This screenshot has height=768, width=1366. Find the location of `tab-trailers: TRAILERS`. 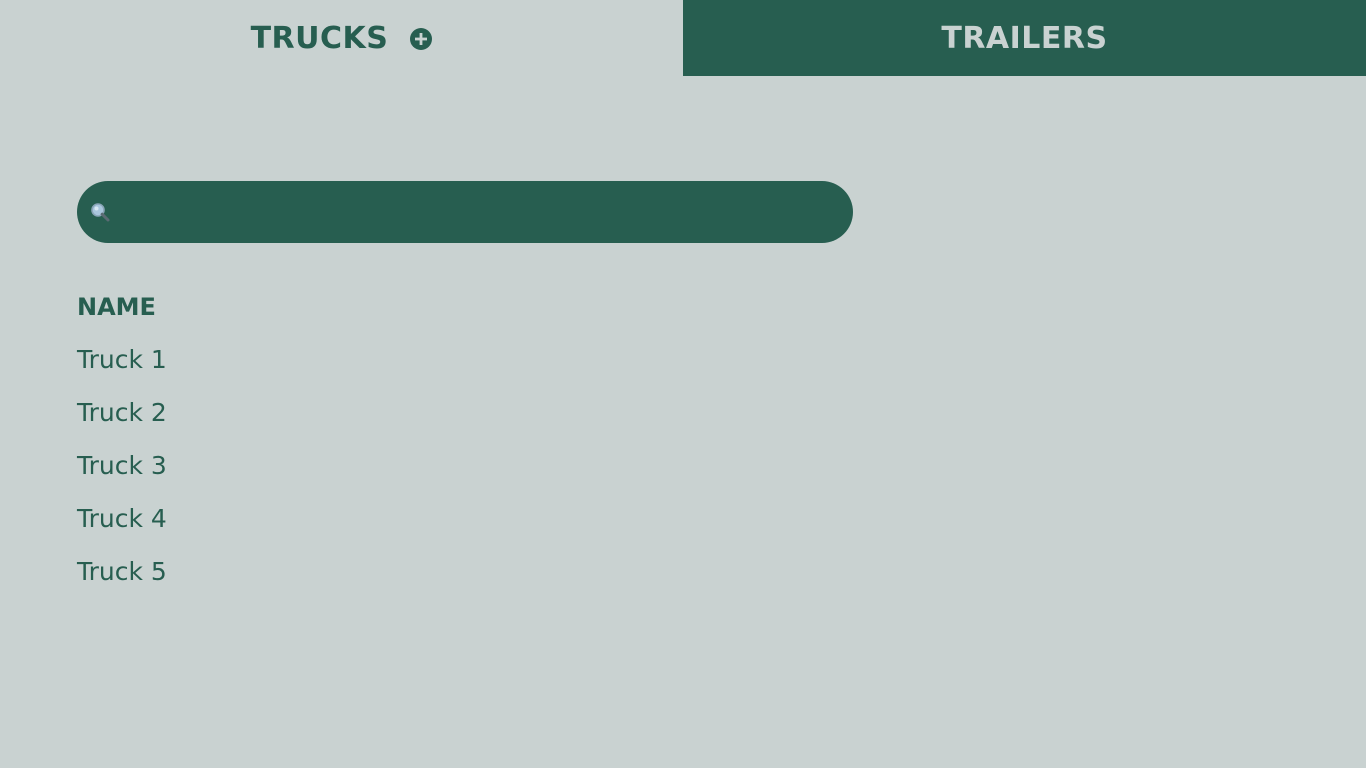

tab-trailers: TRAILERS is located at coordinates (1024, 38).